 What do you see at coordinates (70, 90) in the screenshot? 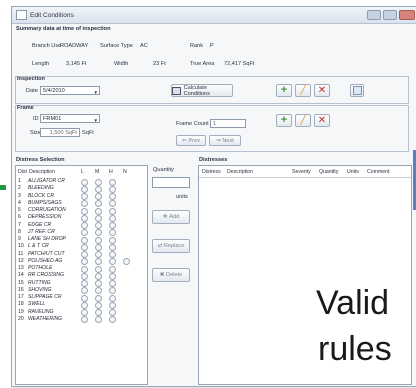
I see `date-field: 5/4/2010 ▼` at bounding box center [70, 90].